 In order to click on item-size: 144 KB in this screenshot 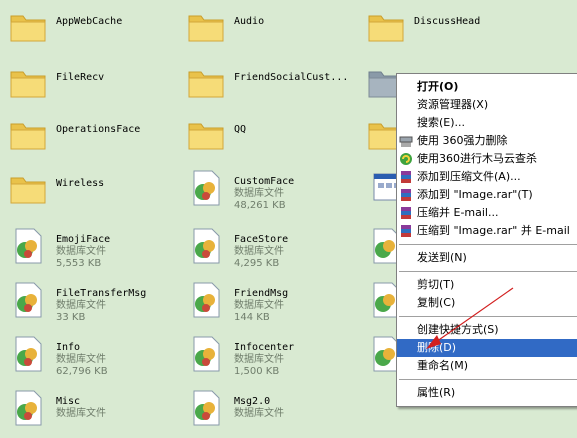, I will do `click(252, 317)`.